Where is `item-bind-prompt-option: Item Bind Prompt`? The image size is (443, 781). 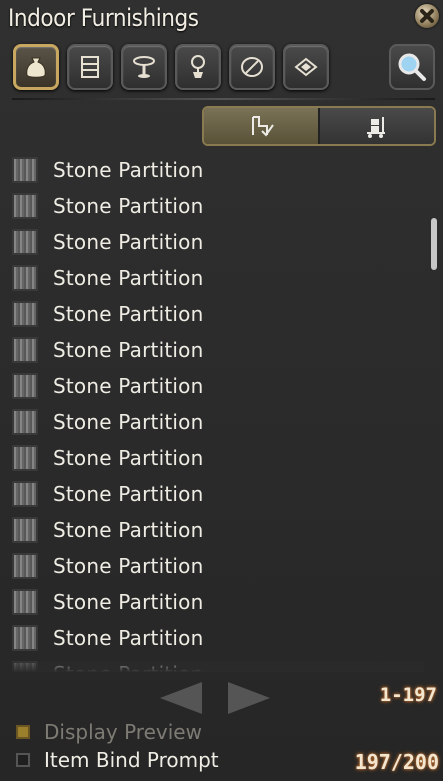 item-bind-prompt-option: Item Bind Prompt is located at coordinates (117, 760).